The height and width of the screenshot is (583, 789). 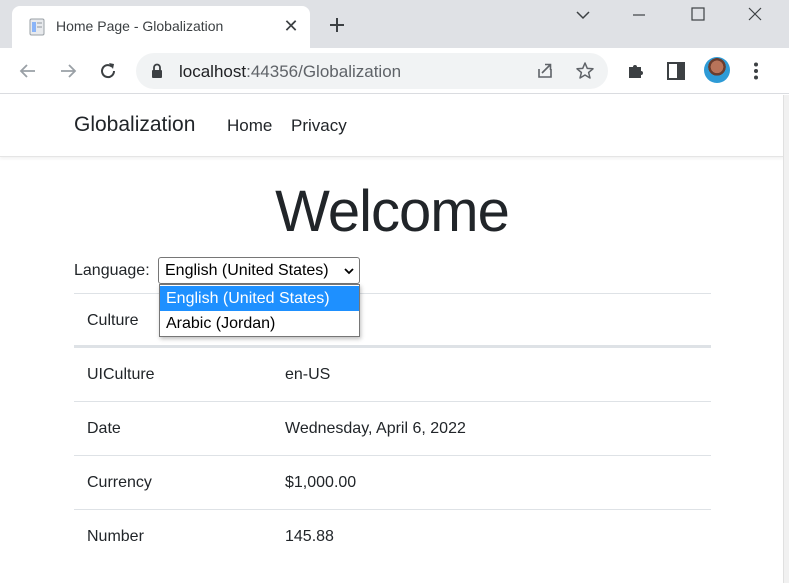 I want to click on page-heading: Welcome, so click(x=392, y=211).